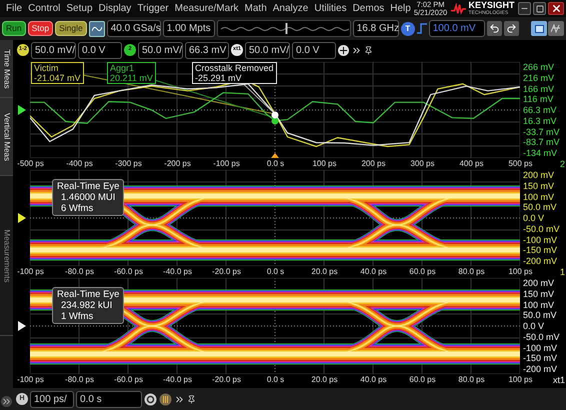 The width and height of the screenshot is (566, 410). What do you see at coordinates (44, 8) in the screenshot?
I see `menu-item: Control` at bounding box center [44, 8].